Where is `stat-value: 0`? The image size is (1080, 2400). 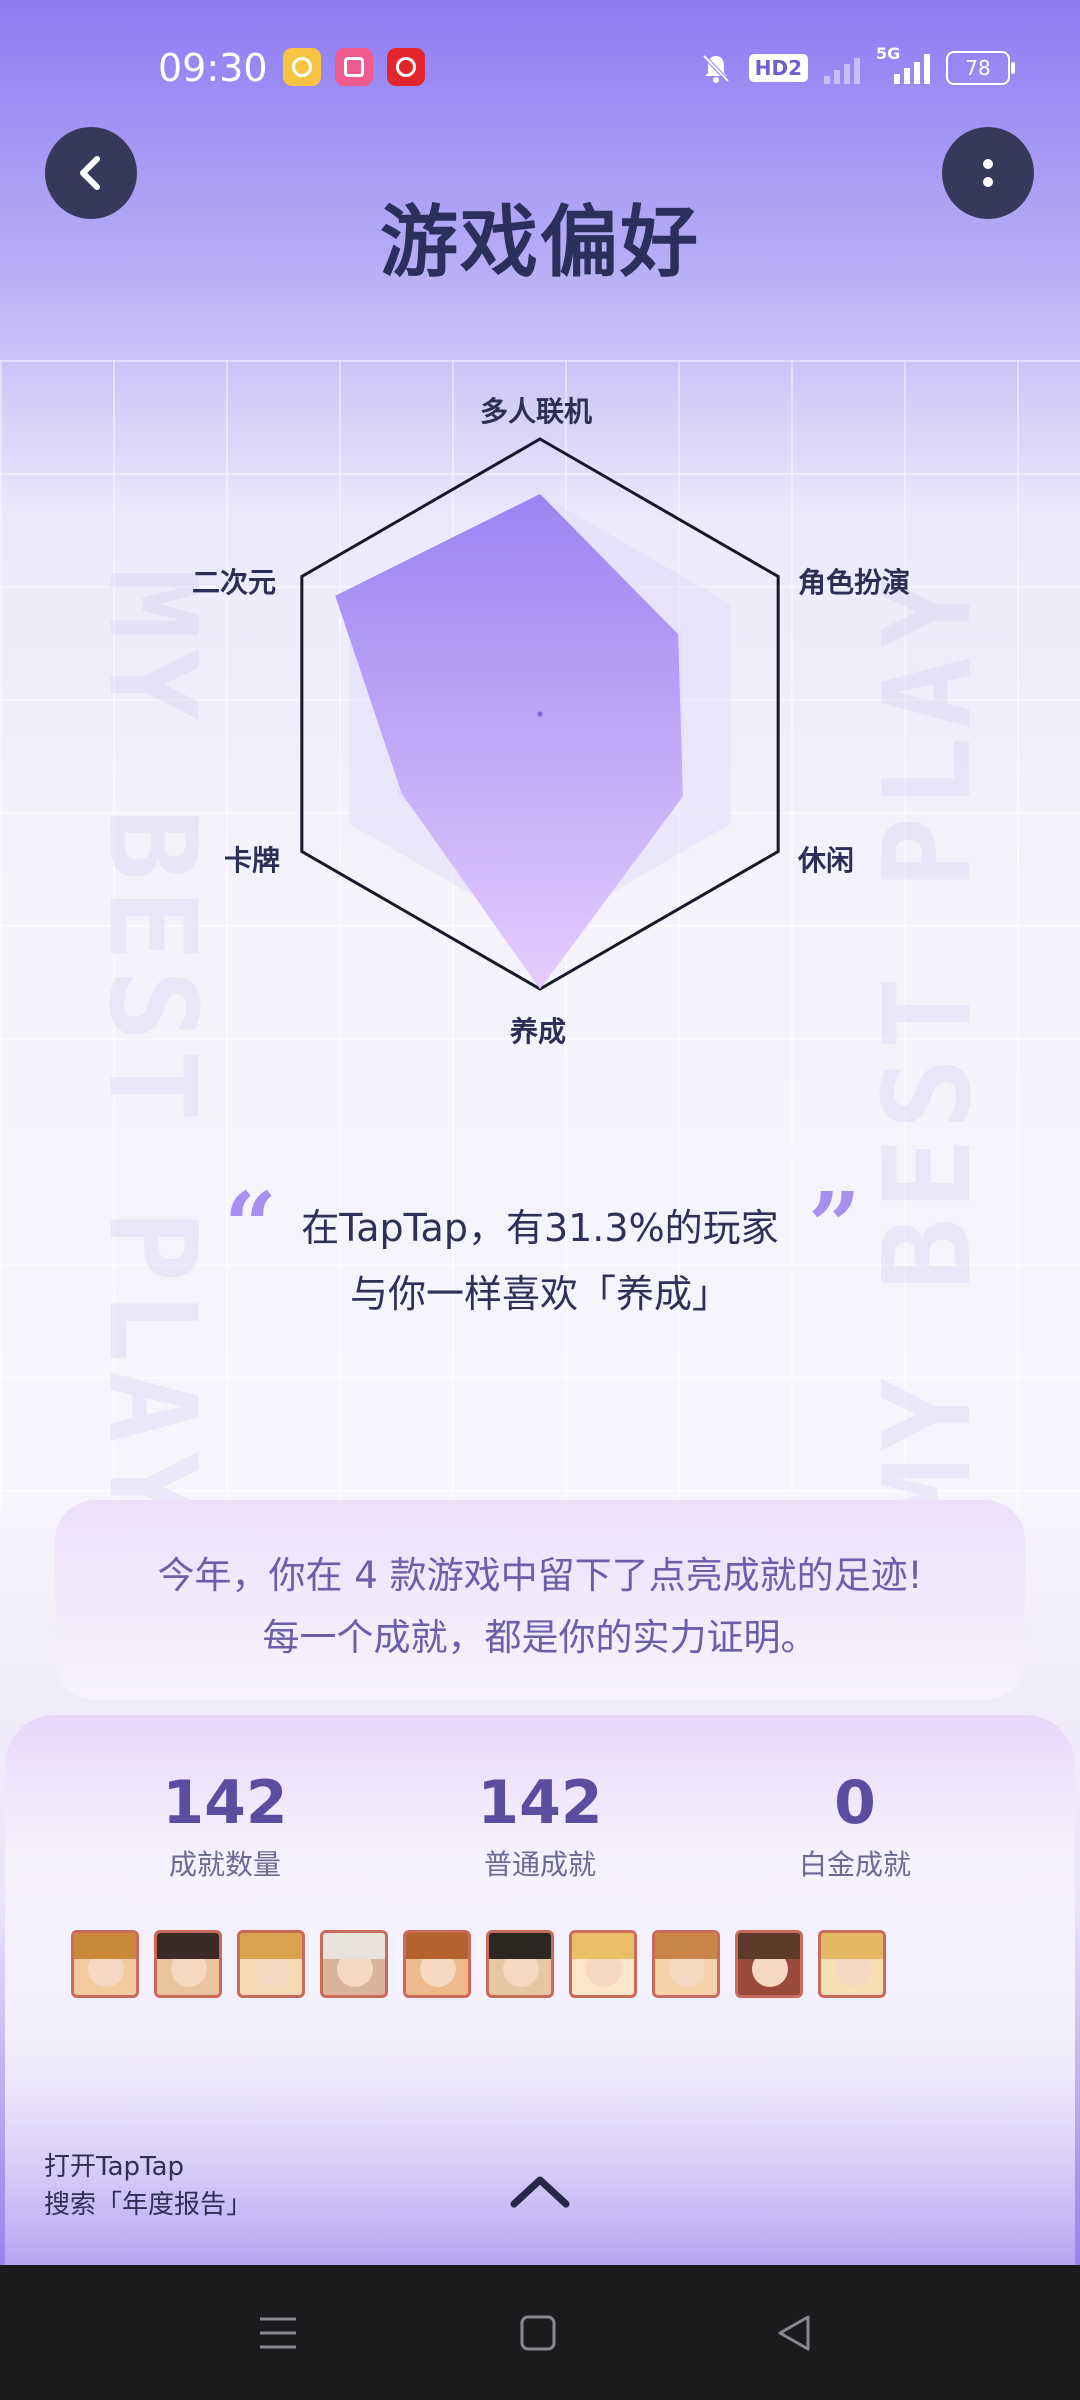 stat-value: 0 is located at coordinates (855, 1803).